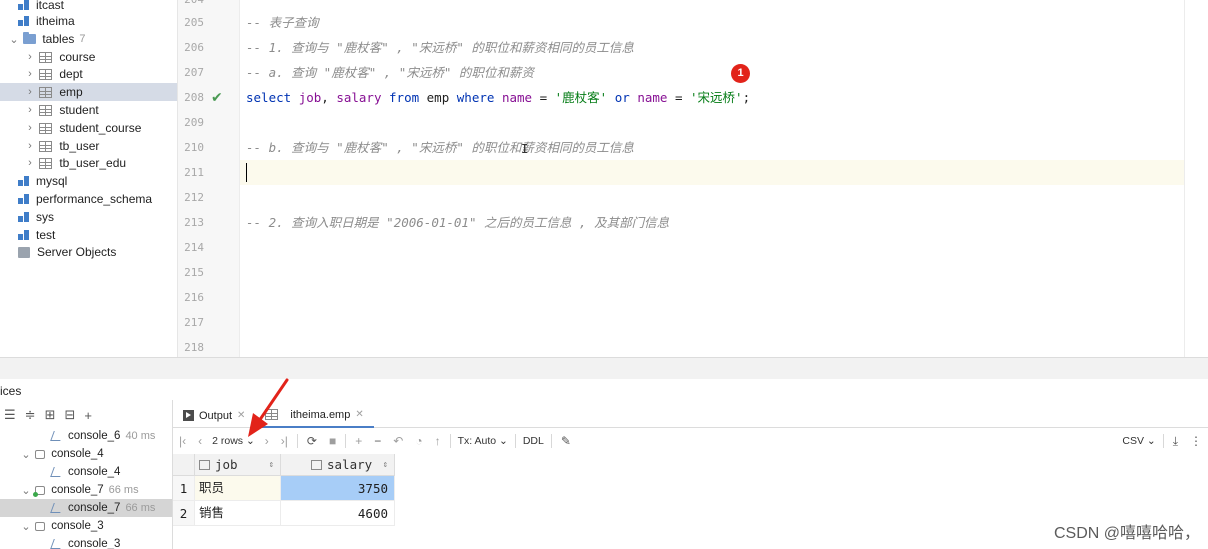 This screenshot has height=549, width=1208. Describe the element at coordinates (86, 526) in the screenshot. I see `service-item-console-3: ⌄ console_3` at that location.